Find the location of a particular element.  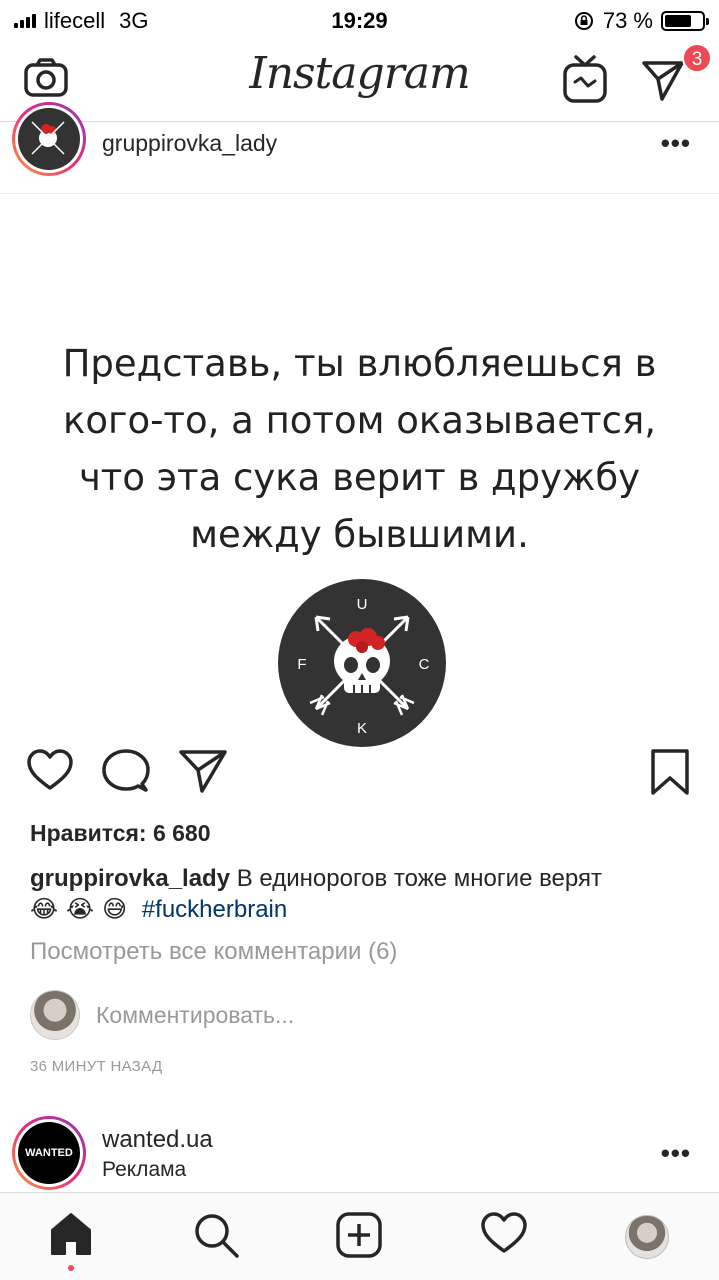

home-active-dot is located at coordinates (71, 1268).